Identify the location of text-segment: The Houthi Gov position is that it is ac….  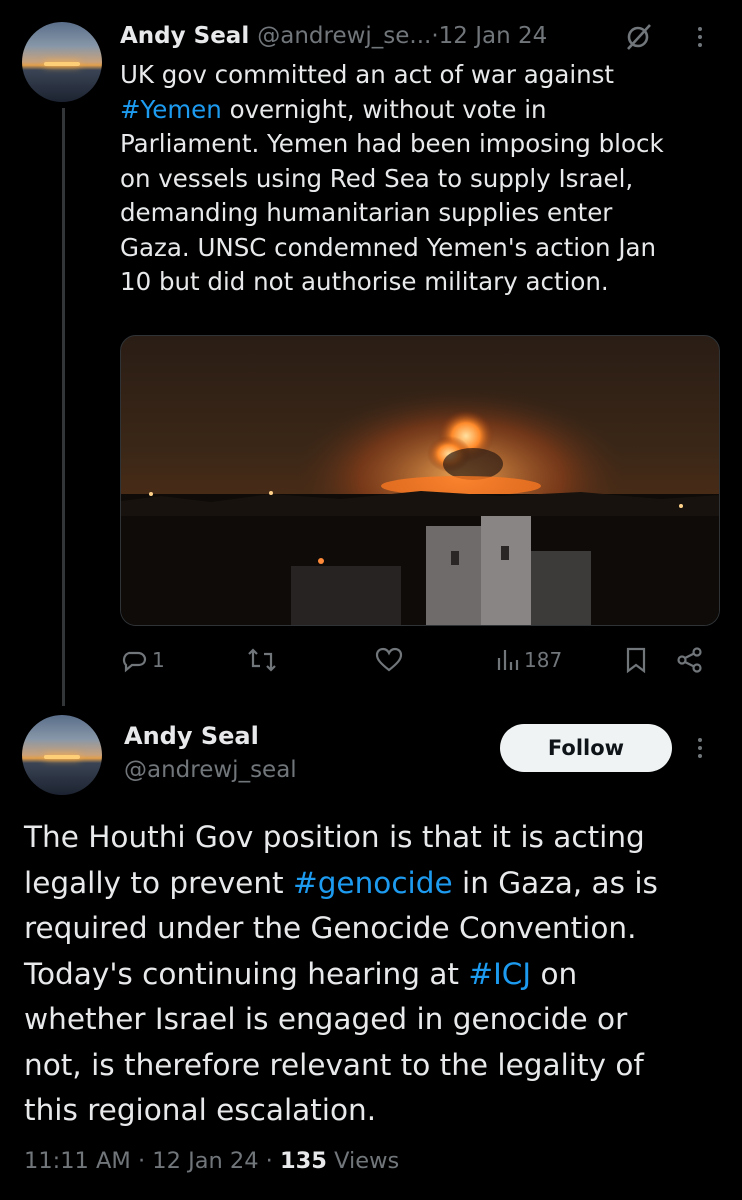
(334, 837).